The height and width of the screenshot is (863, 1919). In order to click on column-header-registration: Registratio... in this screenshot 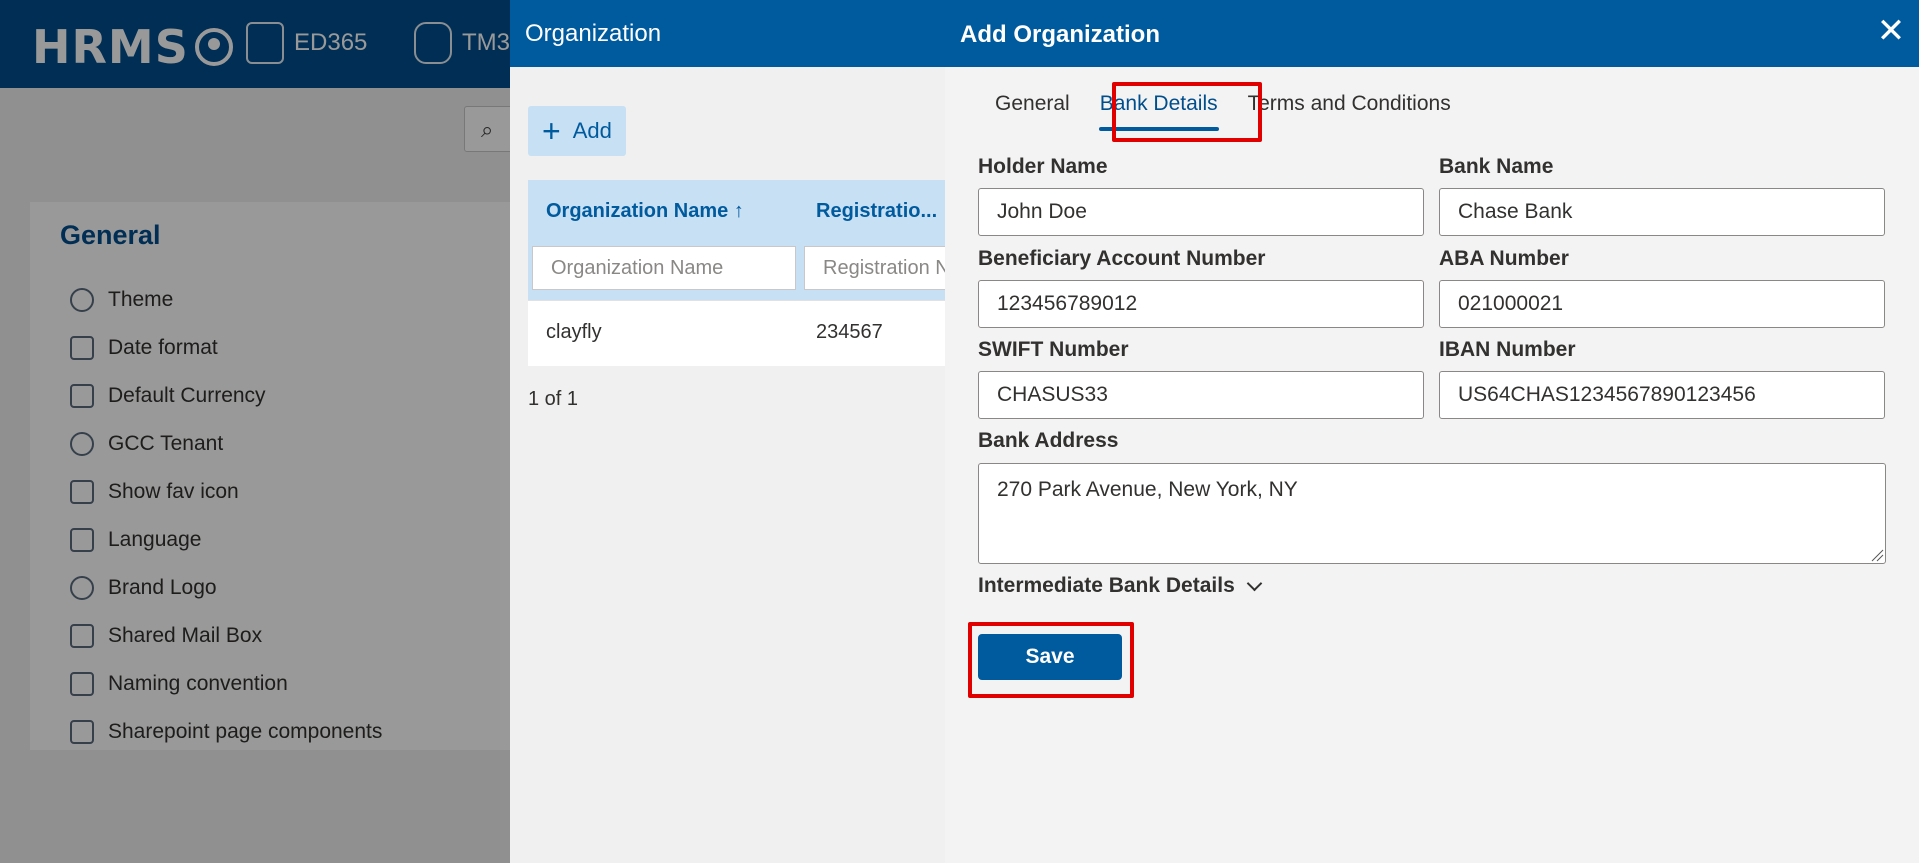, I will do `click(876, 211)`.